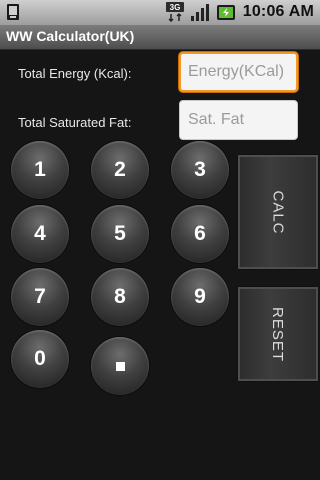  What do you see at coordinates (278, 11) in the screenshot?
I see `clock: 10:06 AM` at bounding box center [278, 11].